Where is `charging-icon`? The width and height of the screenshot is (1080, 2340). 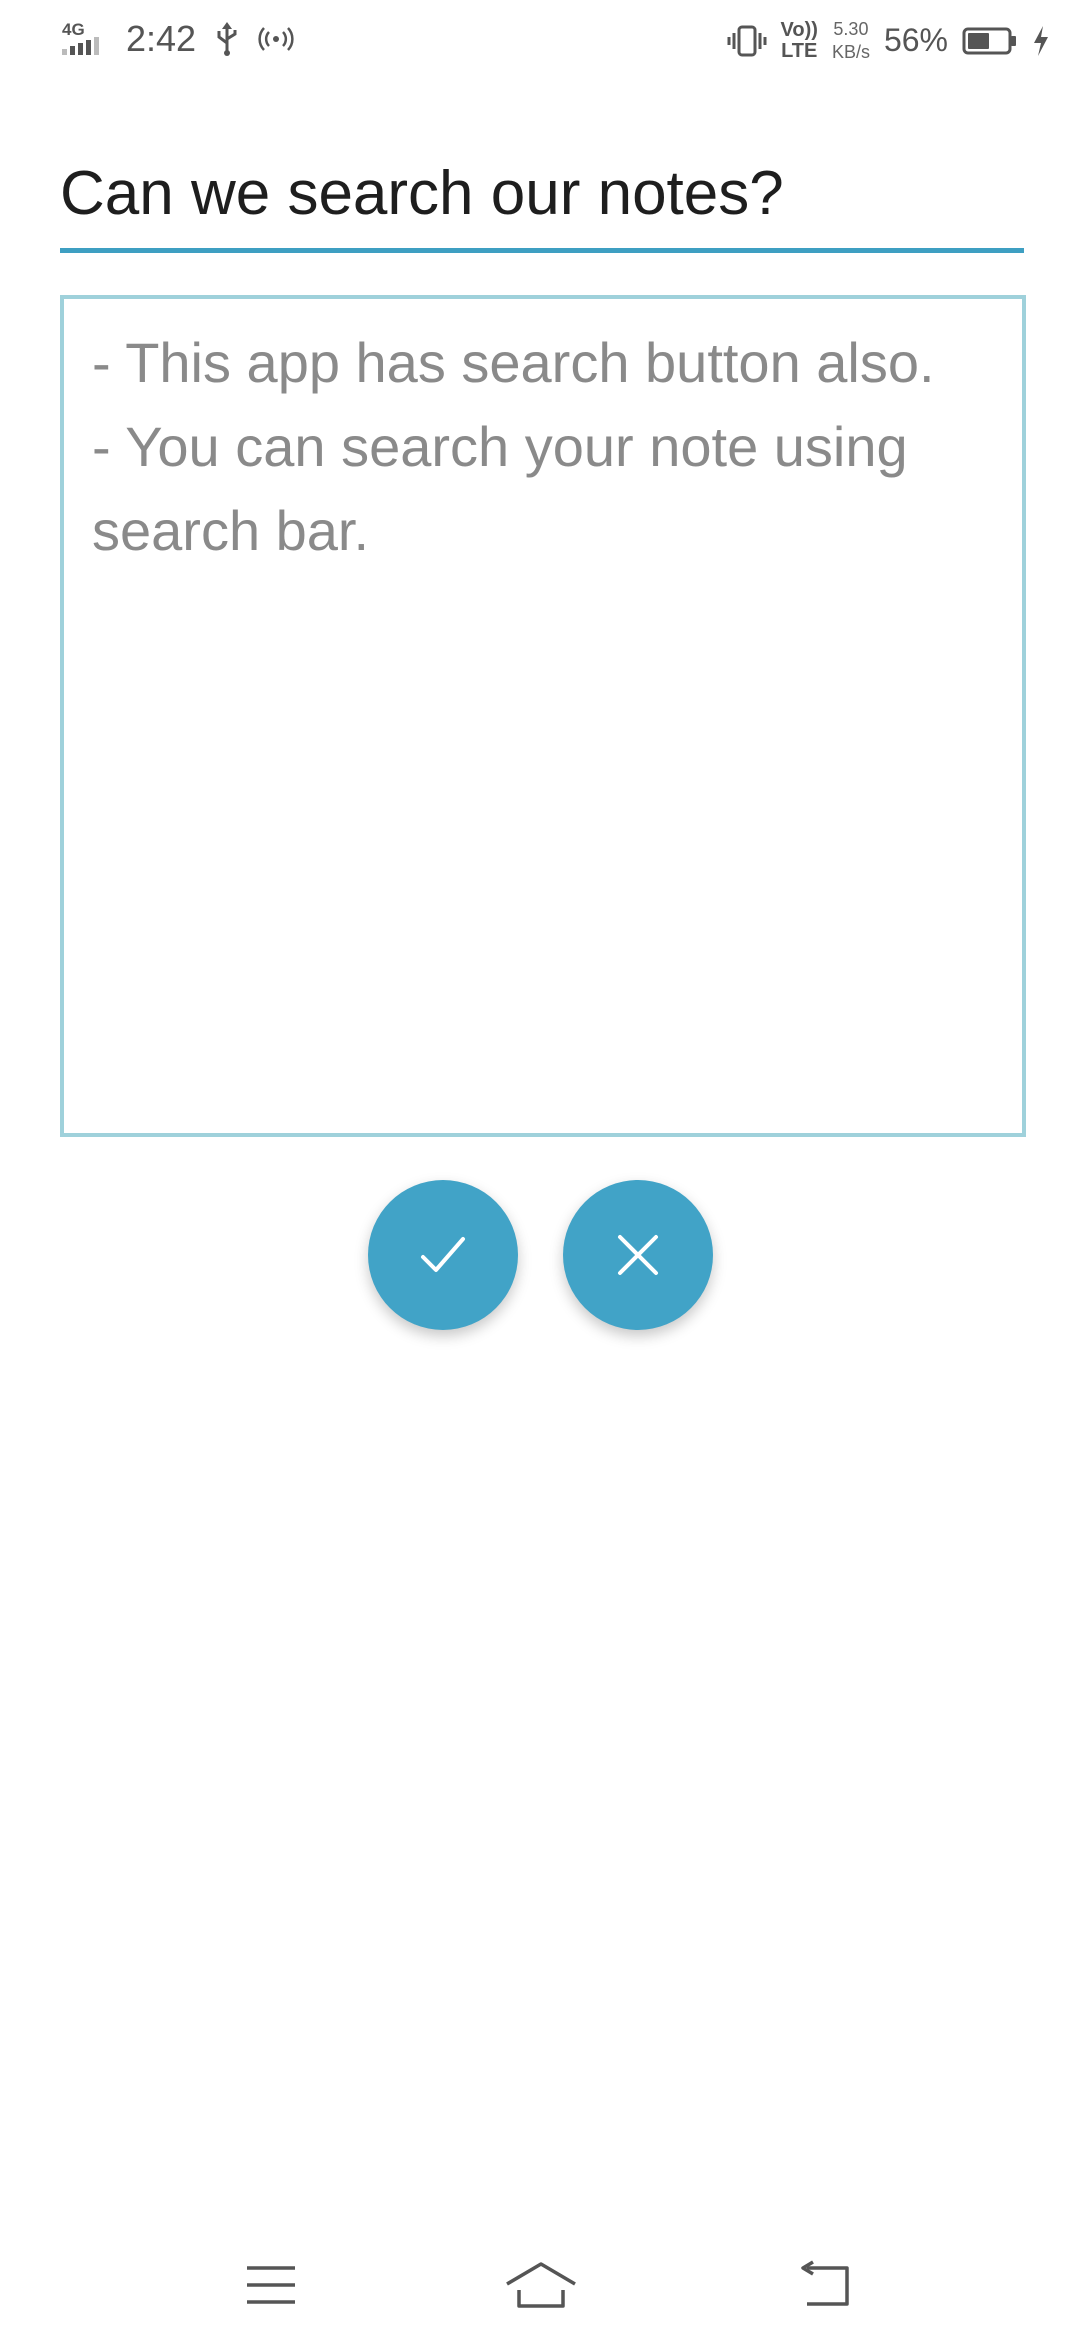 charging-icon is located at coordinates (1041, 41).